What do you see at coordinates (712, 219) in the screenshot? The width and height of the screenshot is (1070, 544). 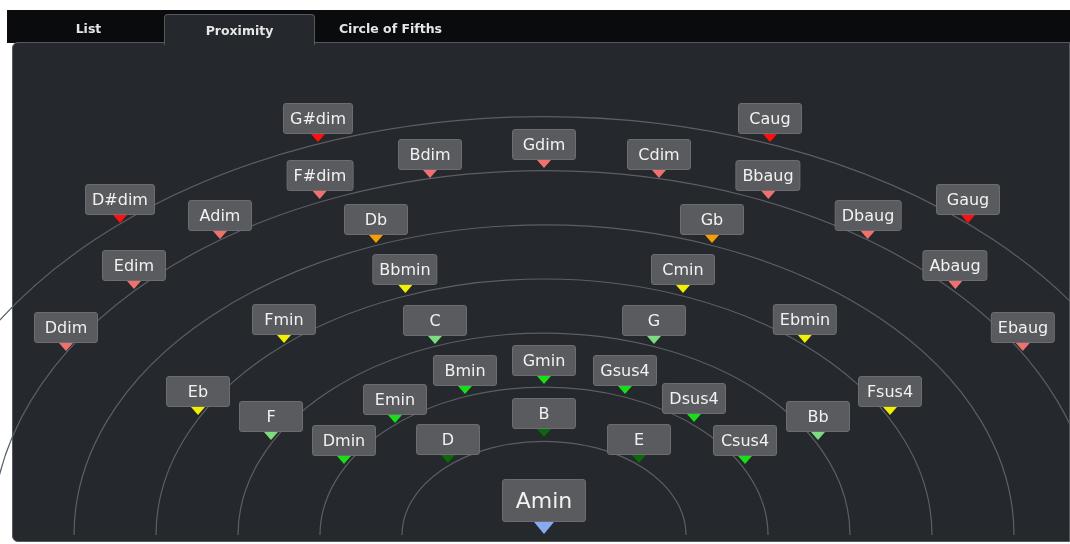 I see `chord-button: Gb` at bounding box center [712, 219].